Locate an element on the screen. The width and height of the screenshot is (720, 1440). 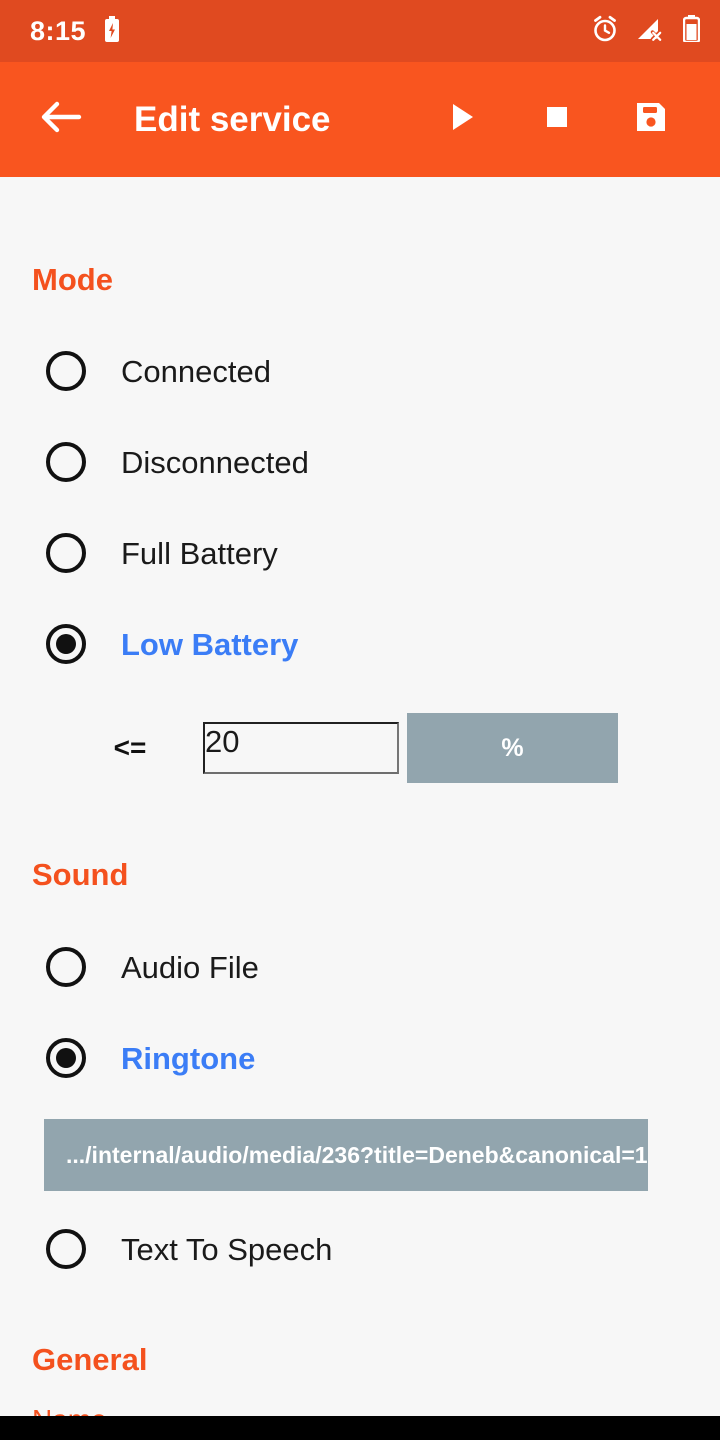
comparison-operator-label: <= is located at coordinates (130, 747).